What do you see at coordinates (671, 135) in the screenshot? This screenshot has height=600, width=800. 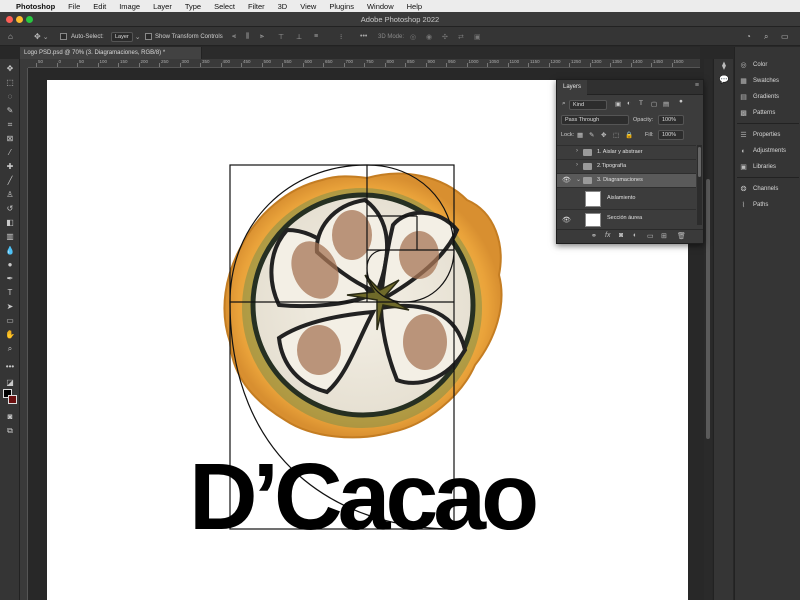 I see `fill-input: 100%` at bounding box center [671, 135].